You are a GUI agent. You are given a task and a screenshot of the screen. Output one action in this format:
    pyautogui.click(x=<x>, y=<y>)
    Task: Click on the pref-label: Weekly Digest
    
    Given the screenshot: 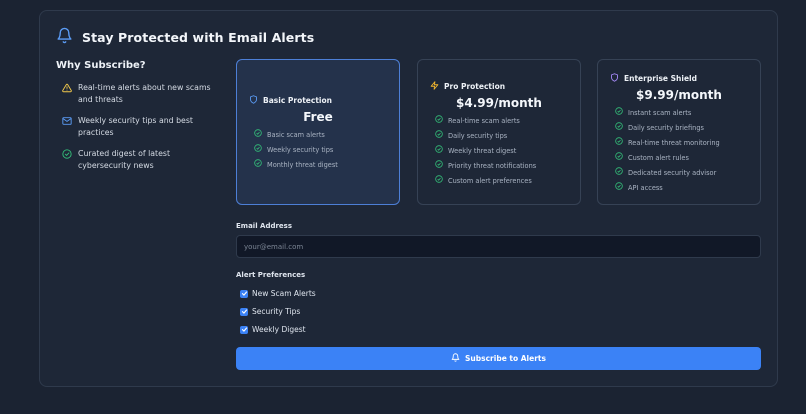 What is the action you would take?
    pyautogui.click(x=279, y=329)
    